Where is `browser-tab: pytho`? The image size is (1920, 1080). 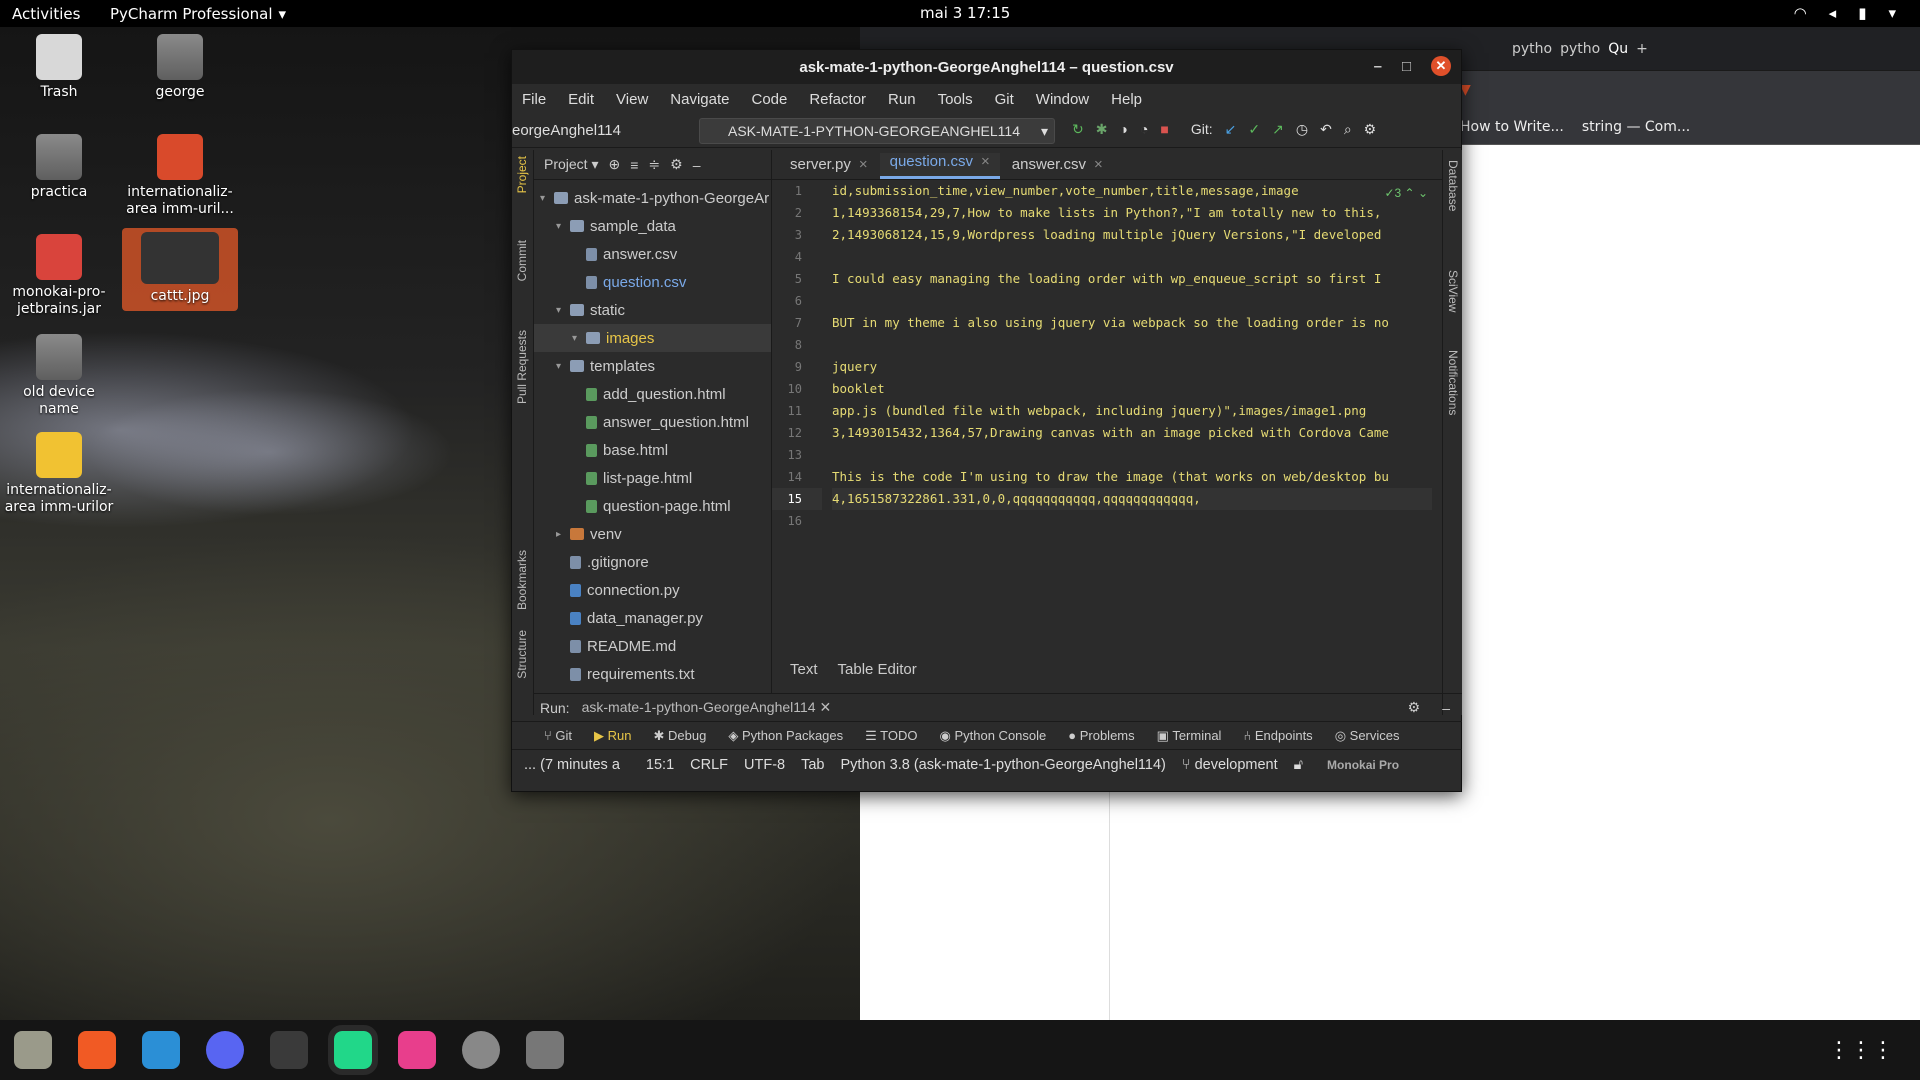 browser-tab: pytho is located at coordinates (1580, 49).